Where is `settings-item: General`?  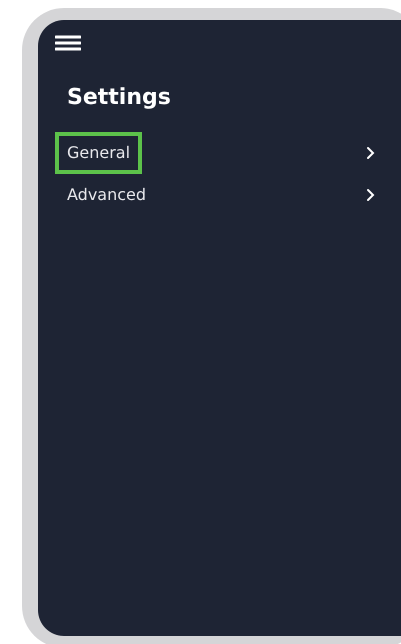 settings-item: General is located at coordinates (98, 153).